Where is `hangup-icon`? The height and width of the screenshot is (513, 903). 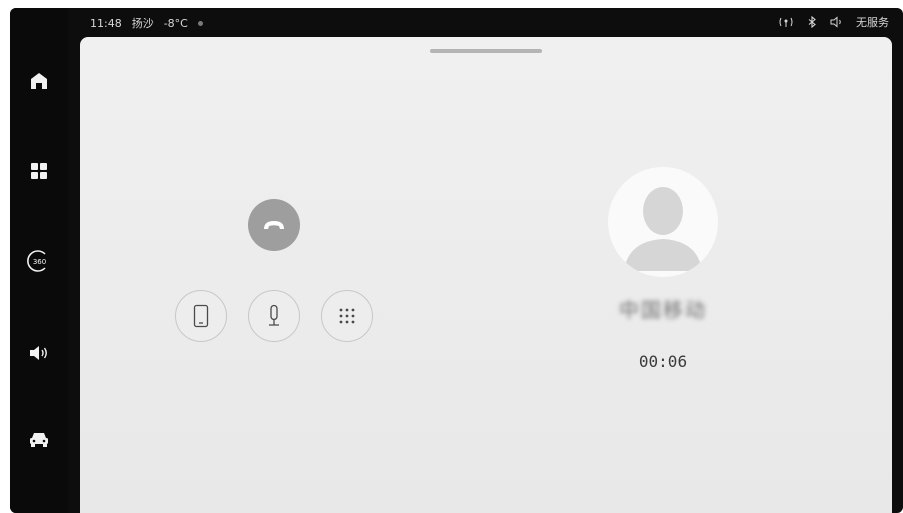 hangup-icon is located at coordinates (274, 225).